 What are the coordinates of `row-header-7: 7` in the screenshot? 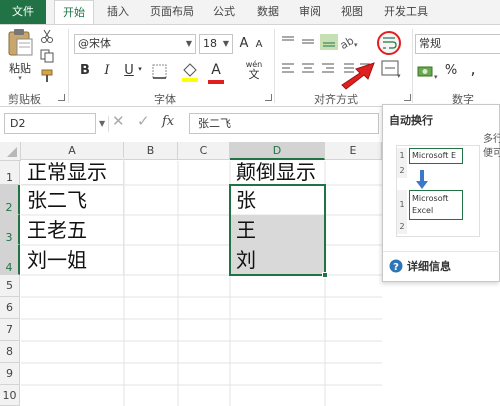 It's located at (10, 330).